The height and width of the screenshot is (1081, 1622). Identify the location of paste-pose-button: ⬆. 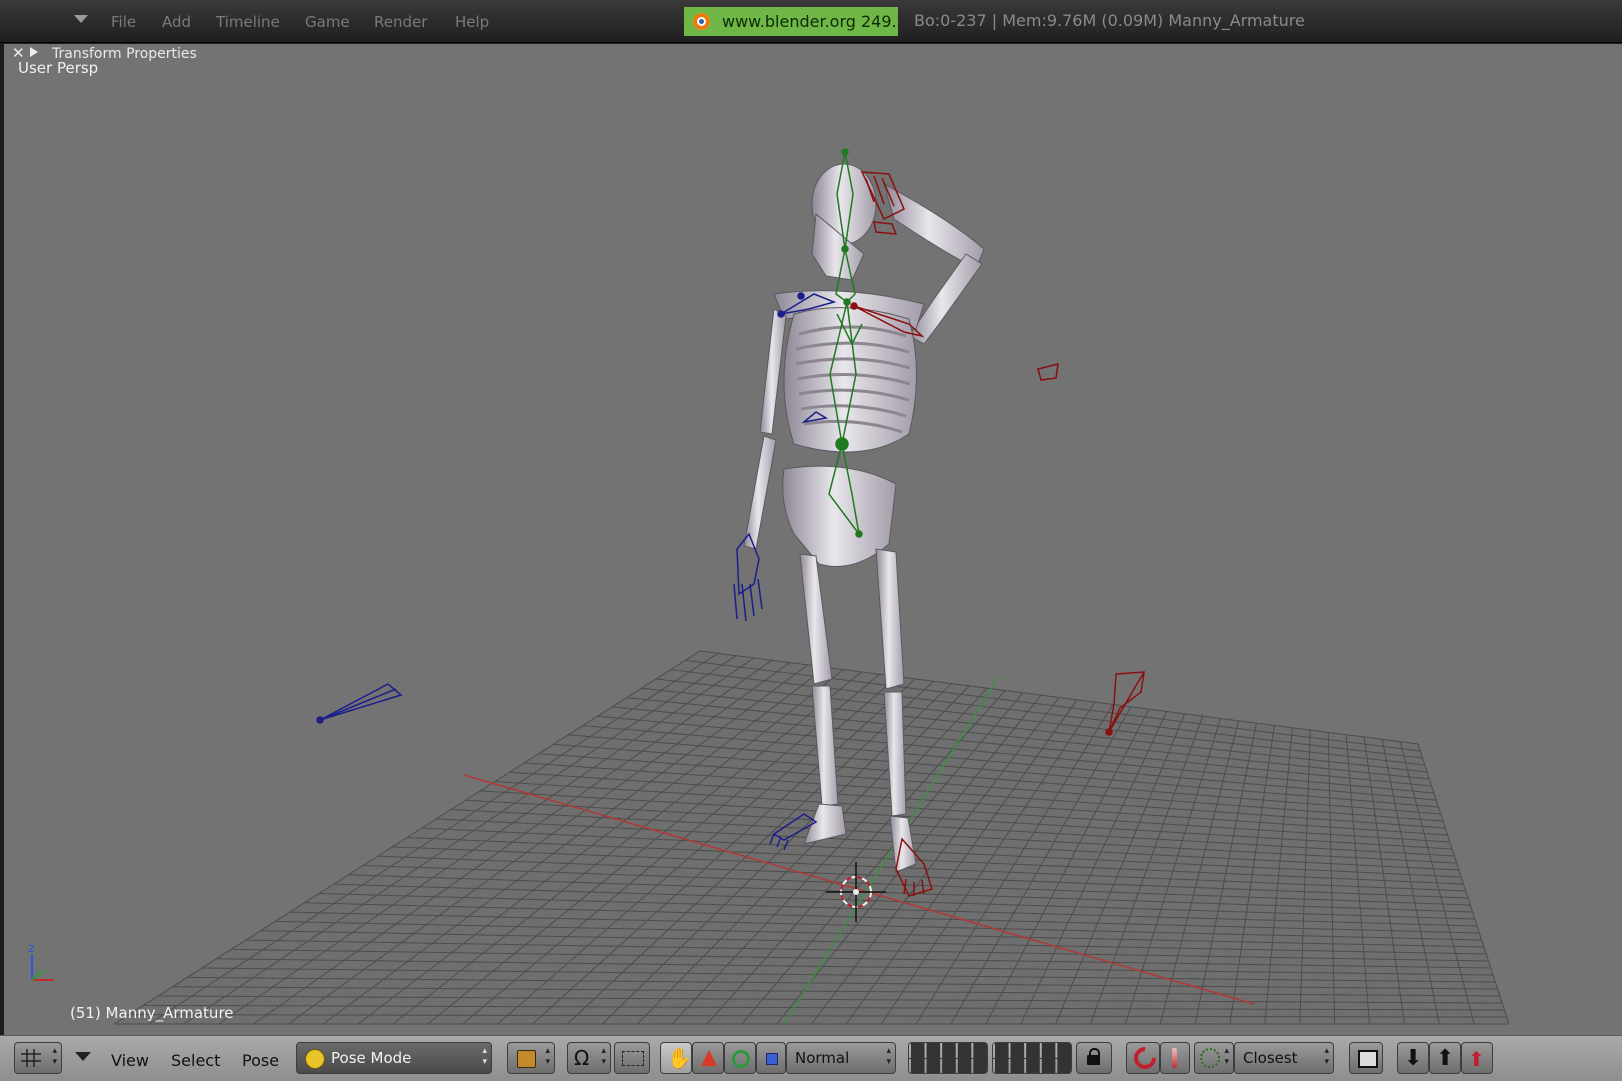
(1445, 1058).